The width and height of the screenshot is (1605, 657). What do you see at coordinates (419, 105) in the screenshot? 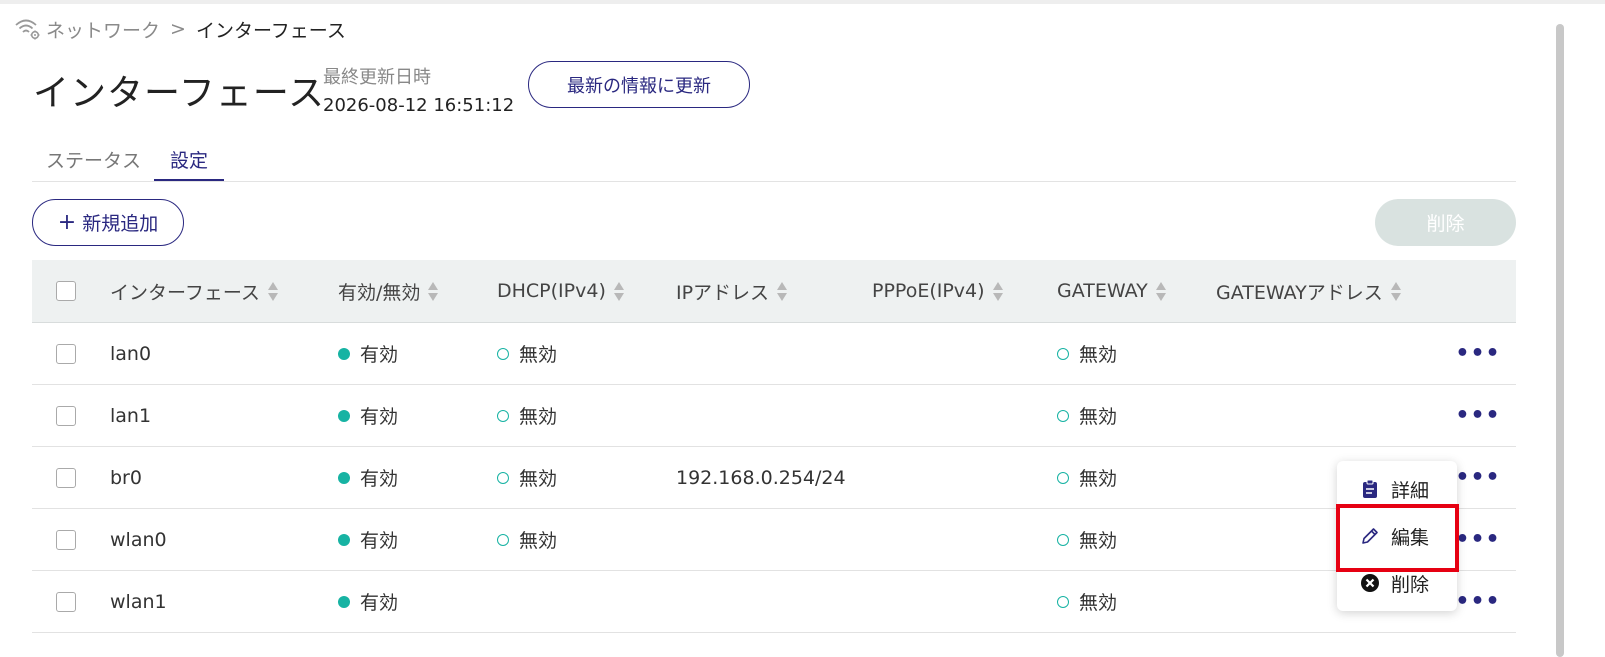
I see `last-updated-value: 2026-08-12 16:51:12` at bounding box center [419, 105].